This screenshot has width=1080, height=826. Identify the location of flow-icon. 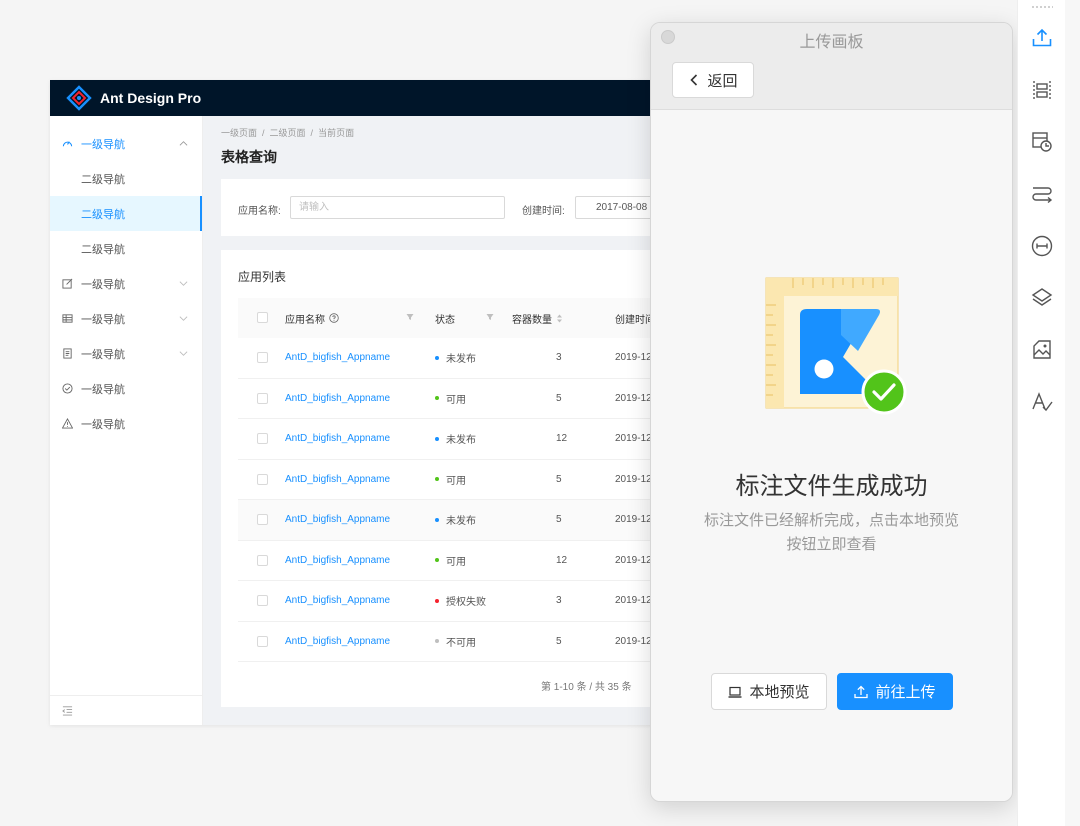
(1042, 195).